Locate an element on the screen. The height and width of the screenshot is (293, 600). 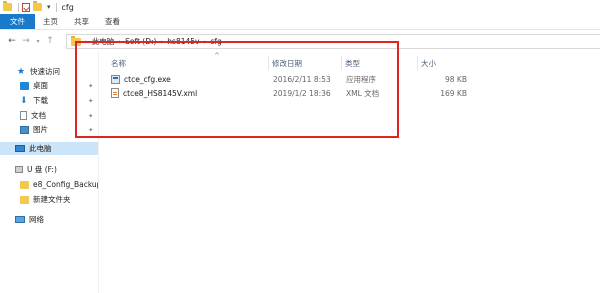
network-icon is located at coordinates (20, 219).